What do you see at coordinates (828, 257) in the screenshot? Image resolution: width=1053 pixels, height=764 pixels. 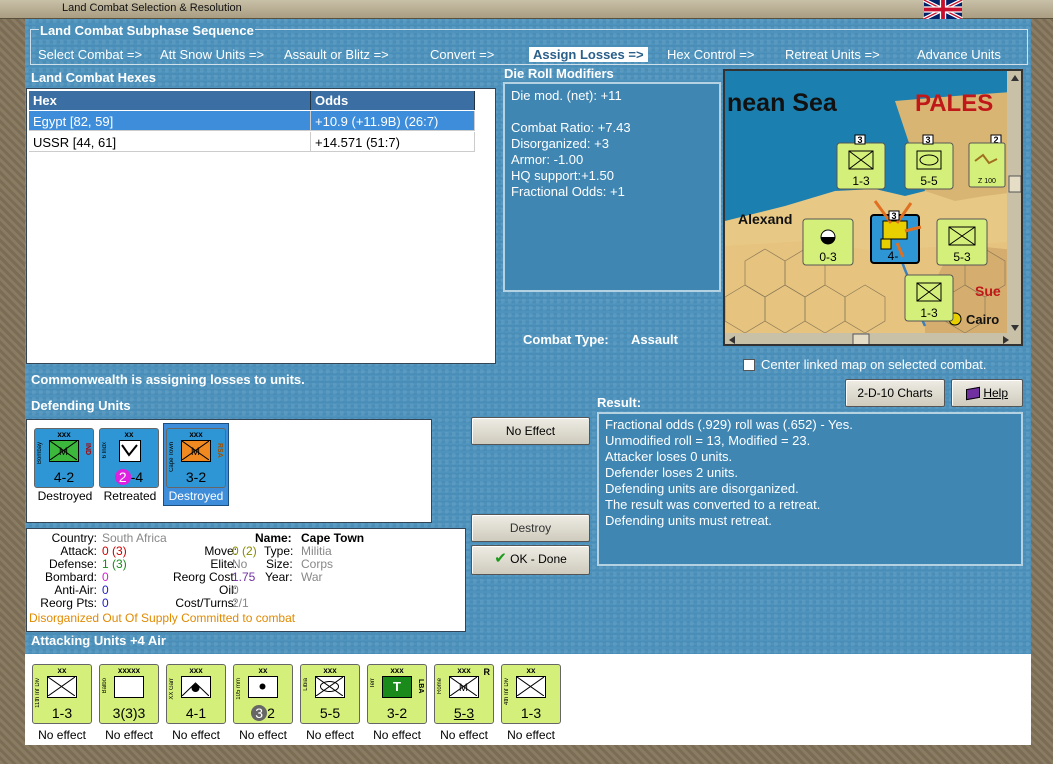 I see `unit-values: 0-3` at bounding box center [828, 257].